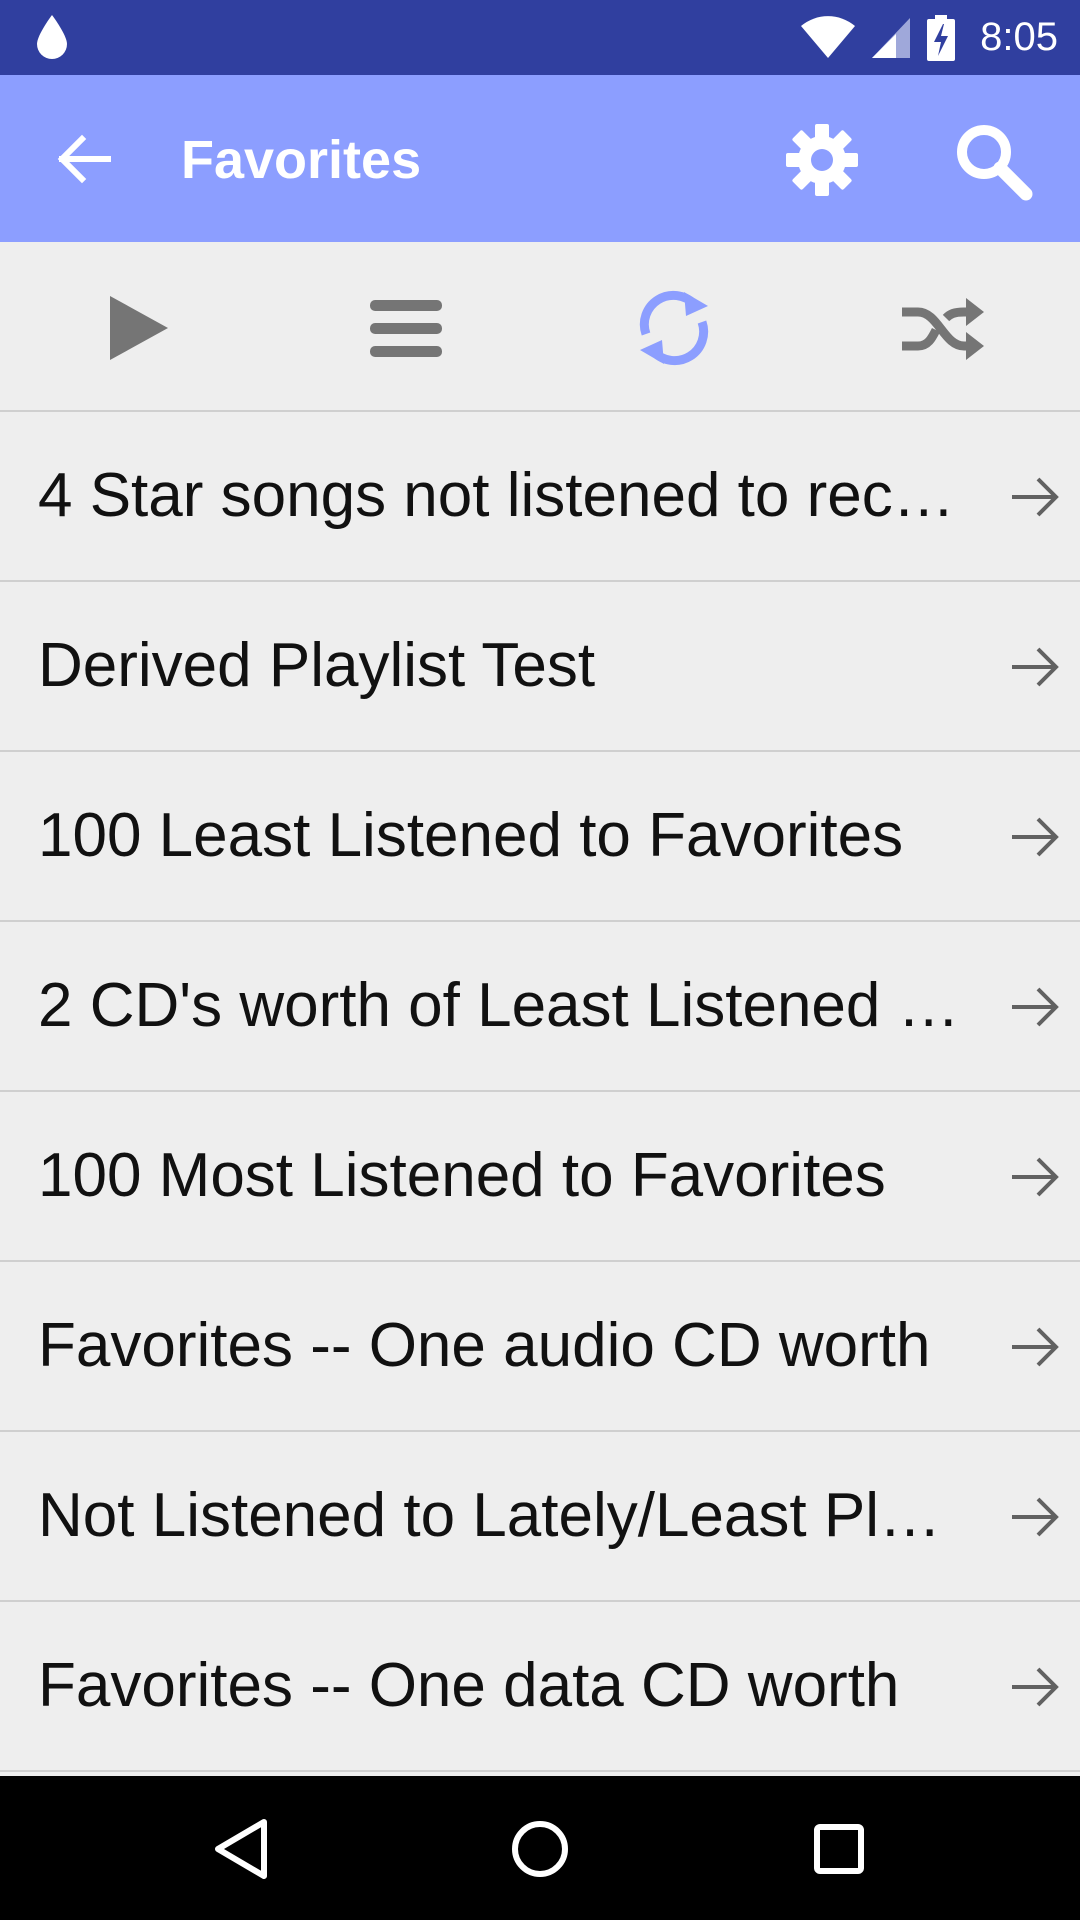  I want to click on list-item: 4 Star songs not listened to recently, so click(540, 497).